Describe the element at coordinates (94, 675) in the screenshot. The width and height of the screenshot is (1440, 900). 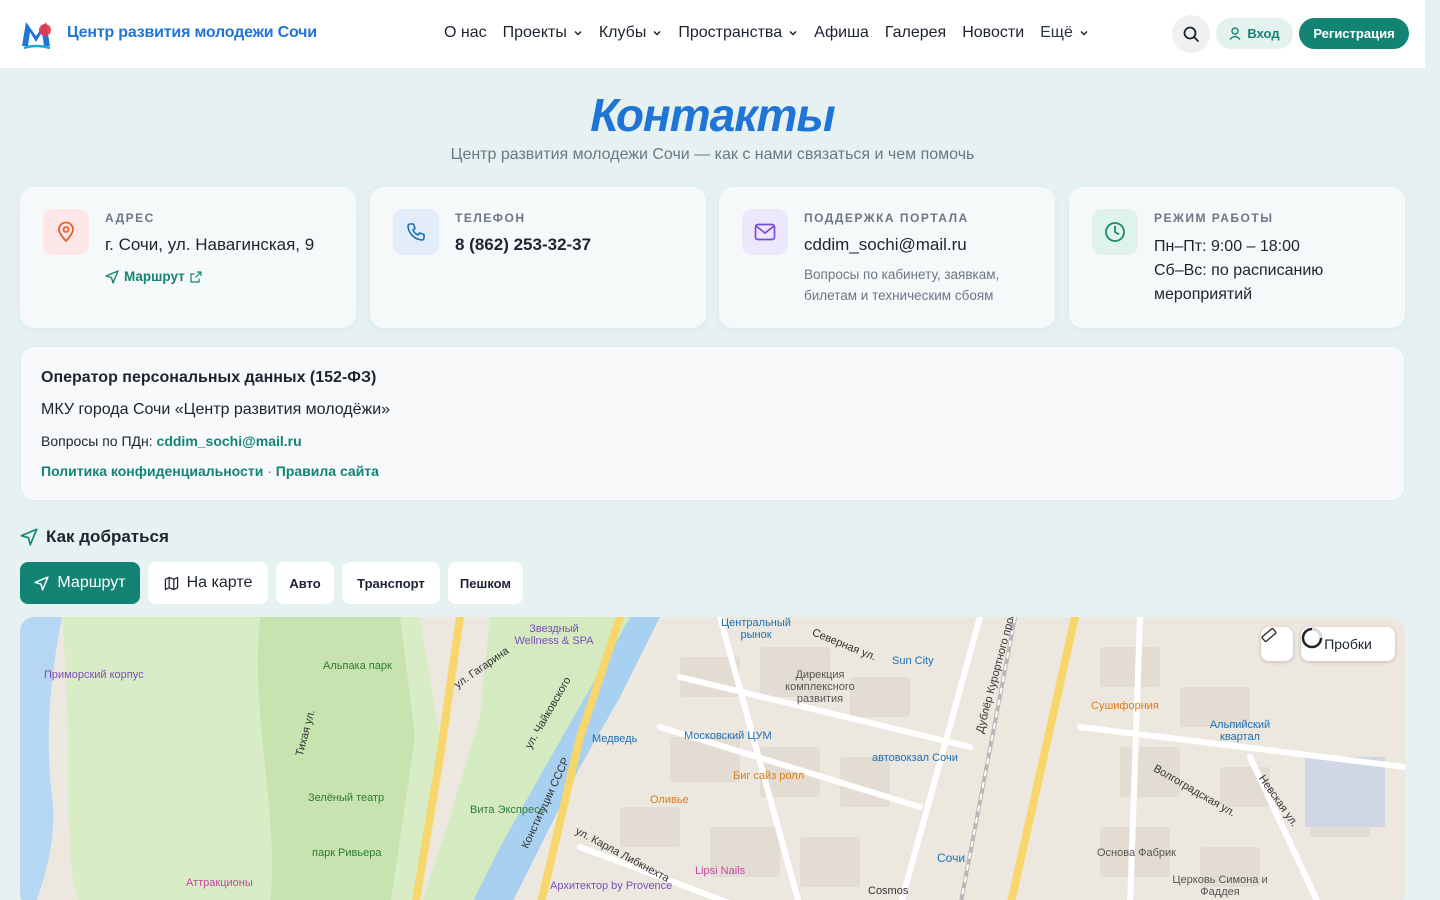
I see `map-label: Приморский корпус` at that location.